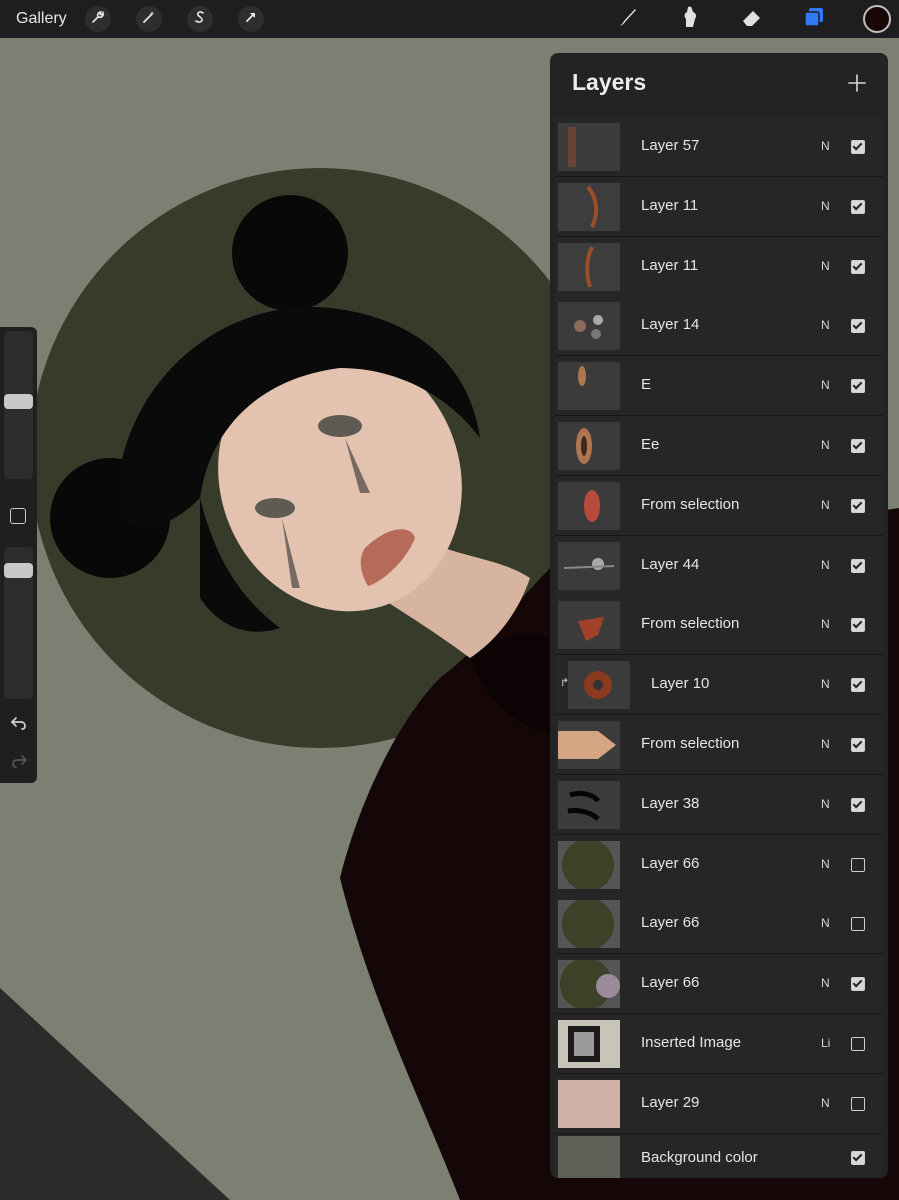 Image resolution: width=899 pixels, height=1200 pixels. I want to click on undo-icon, so click(19, 723).